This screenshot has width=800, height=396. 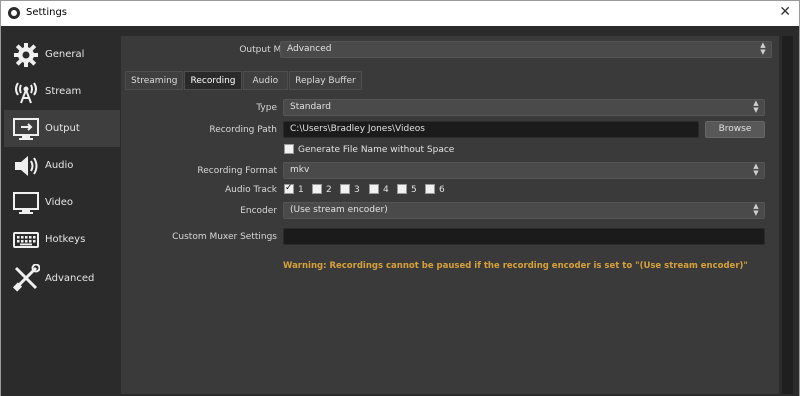 I want to click on audio-track-5-checkbox, so click(x=402, y=189).